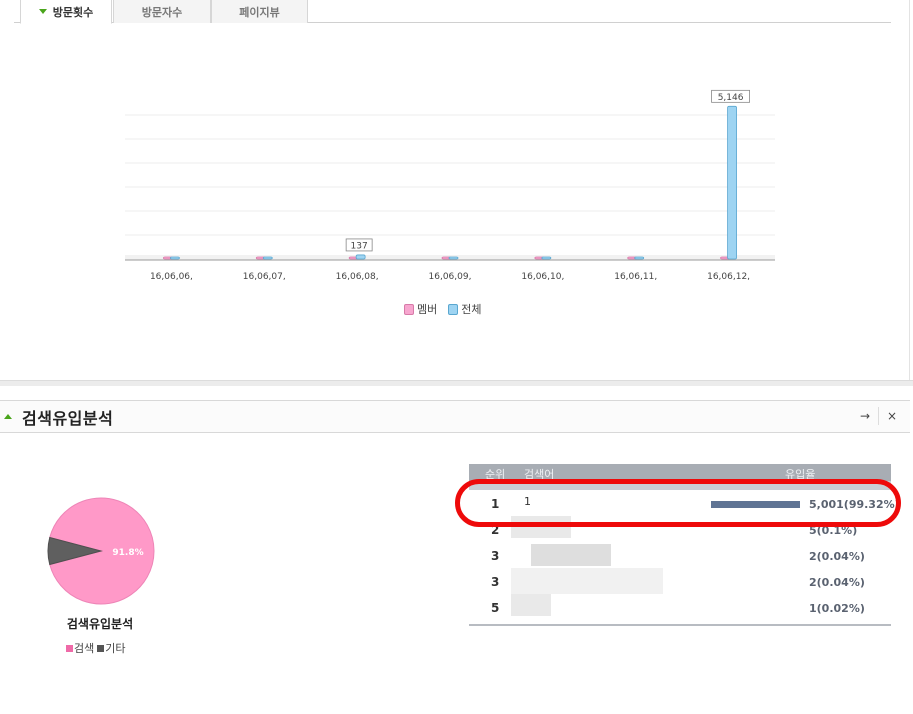 Image resolution: width=913 pixels, height=714 pixels. Describe the element at coordinates (427, 309) in the screenshot. I see `legend-label-member: 멤버` at that location.